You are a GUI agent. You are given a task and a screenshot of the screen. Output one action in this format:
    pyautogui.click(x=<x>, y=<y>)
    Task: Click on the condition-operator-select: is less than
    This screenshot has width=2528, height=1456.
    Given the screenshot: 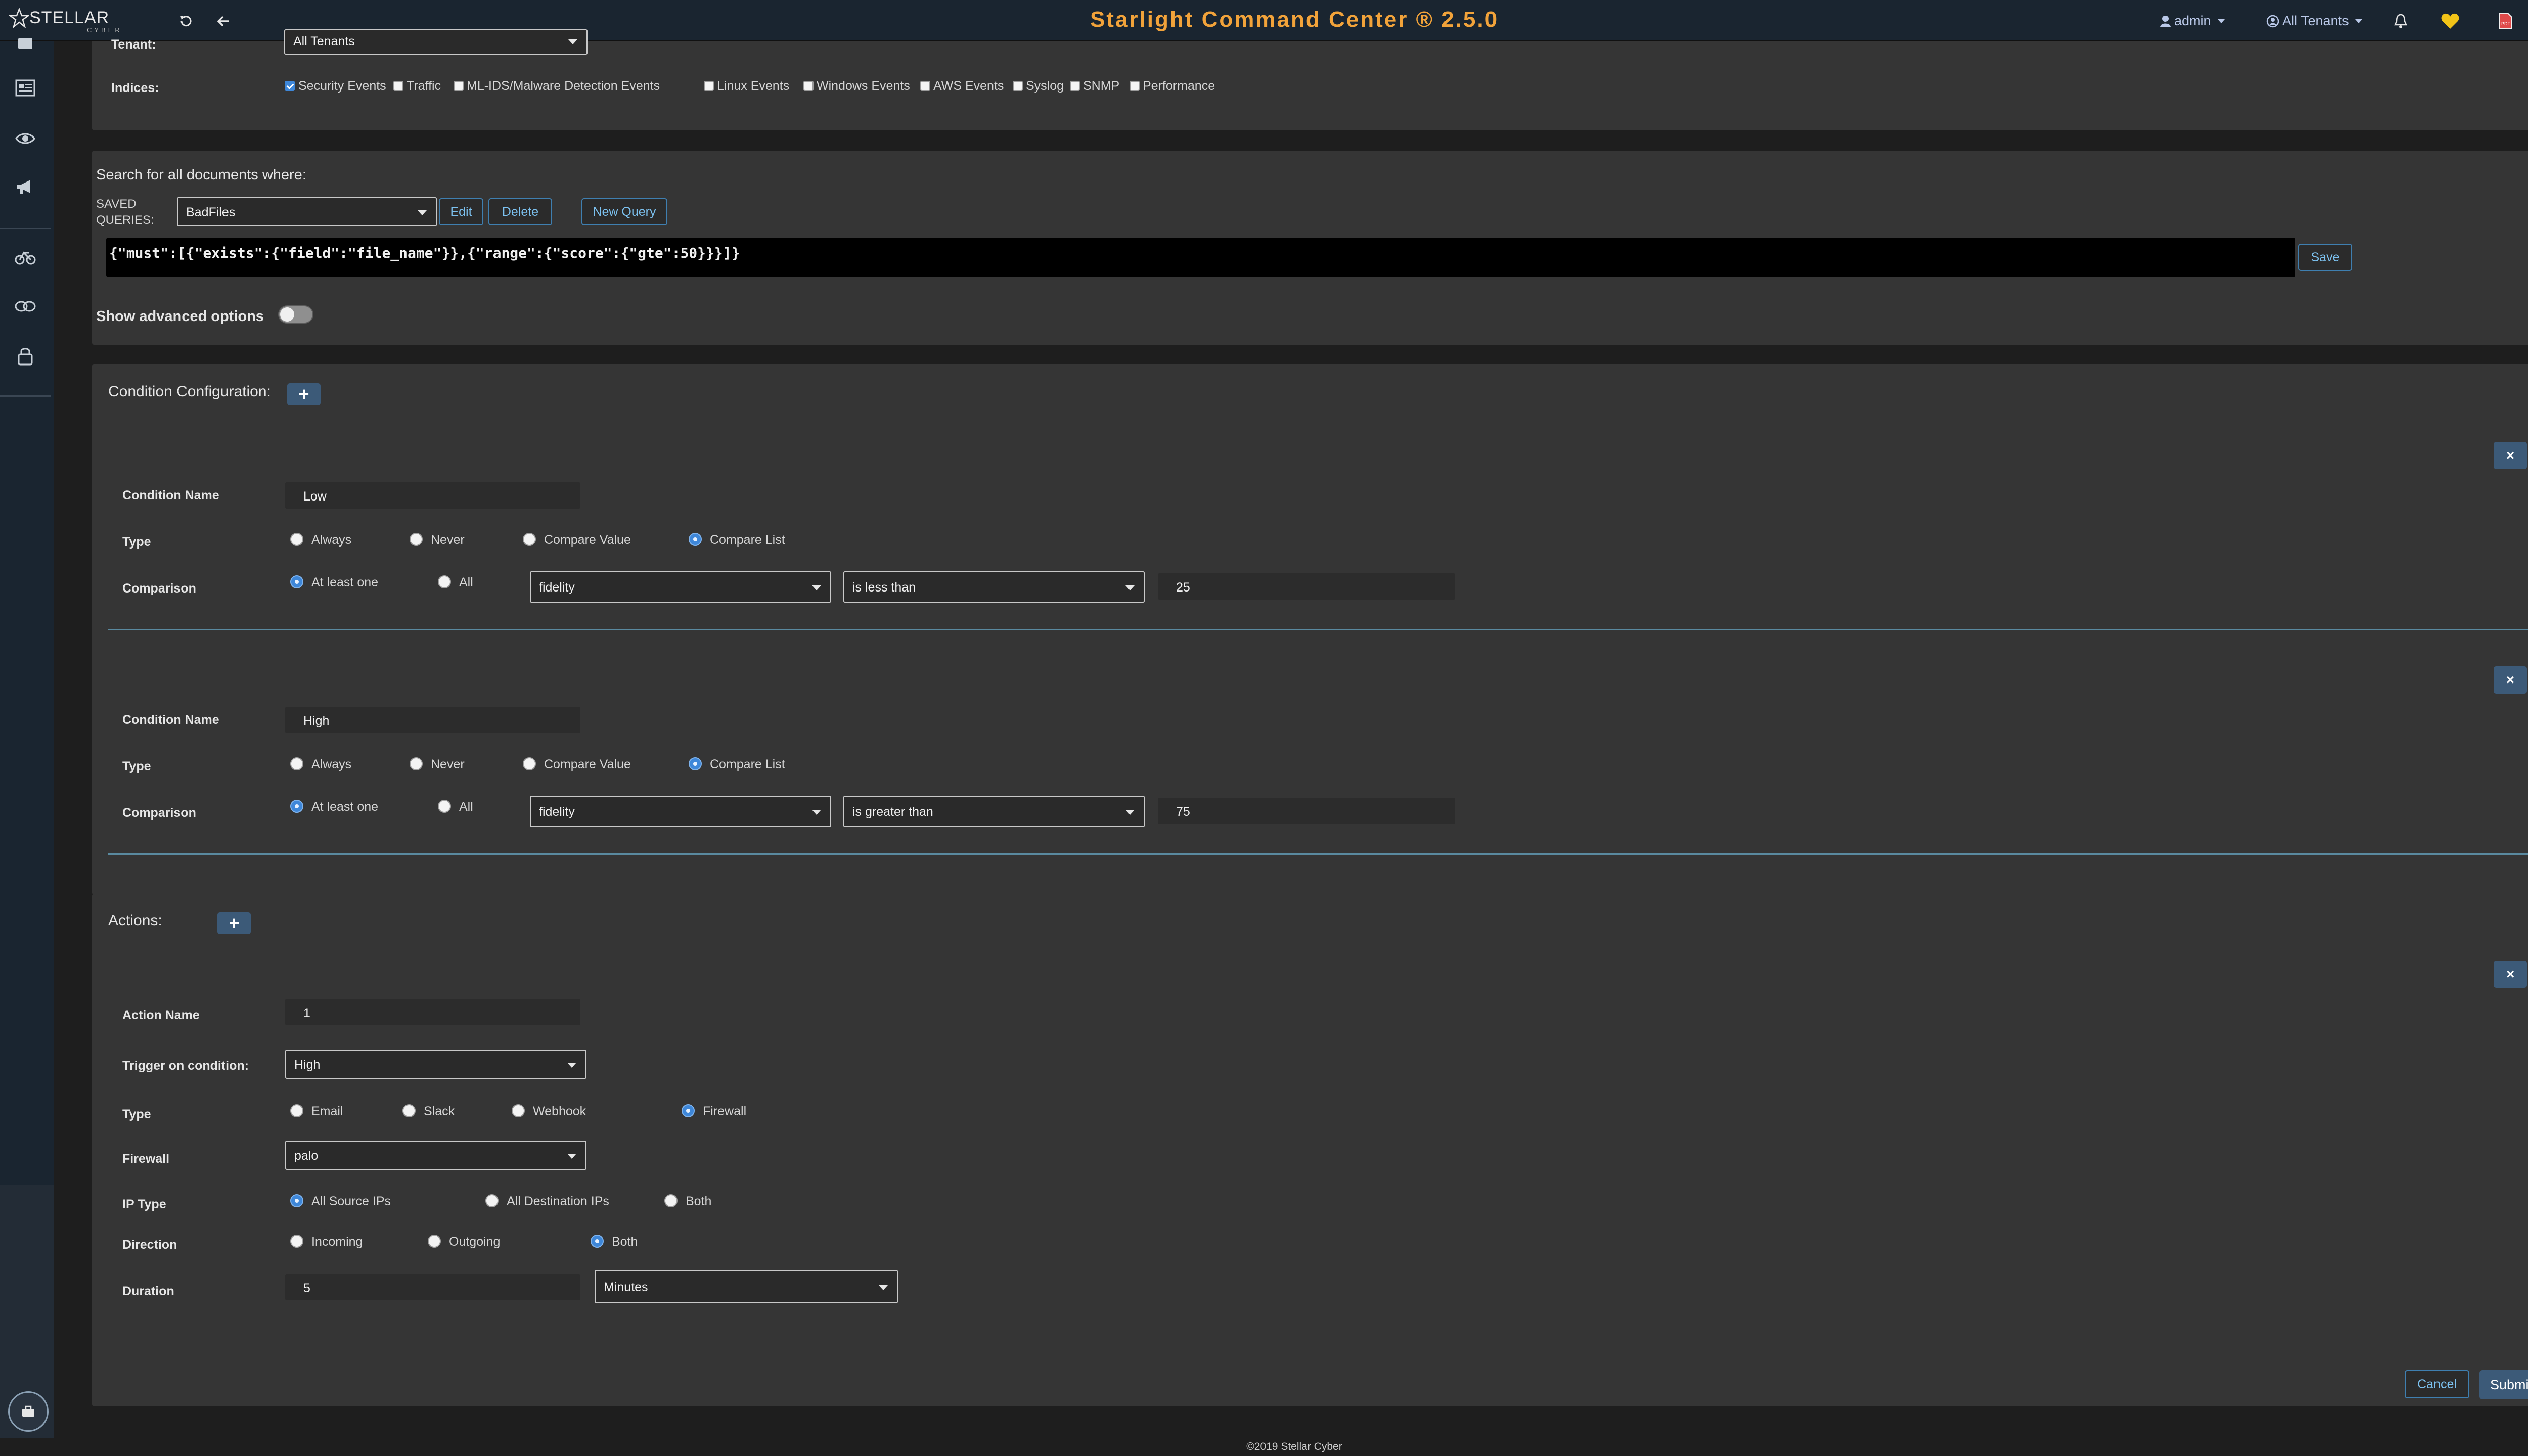 What is the action you would take?
    pyautogui.click(x=994, y=587)
    